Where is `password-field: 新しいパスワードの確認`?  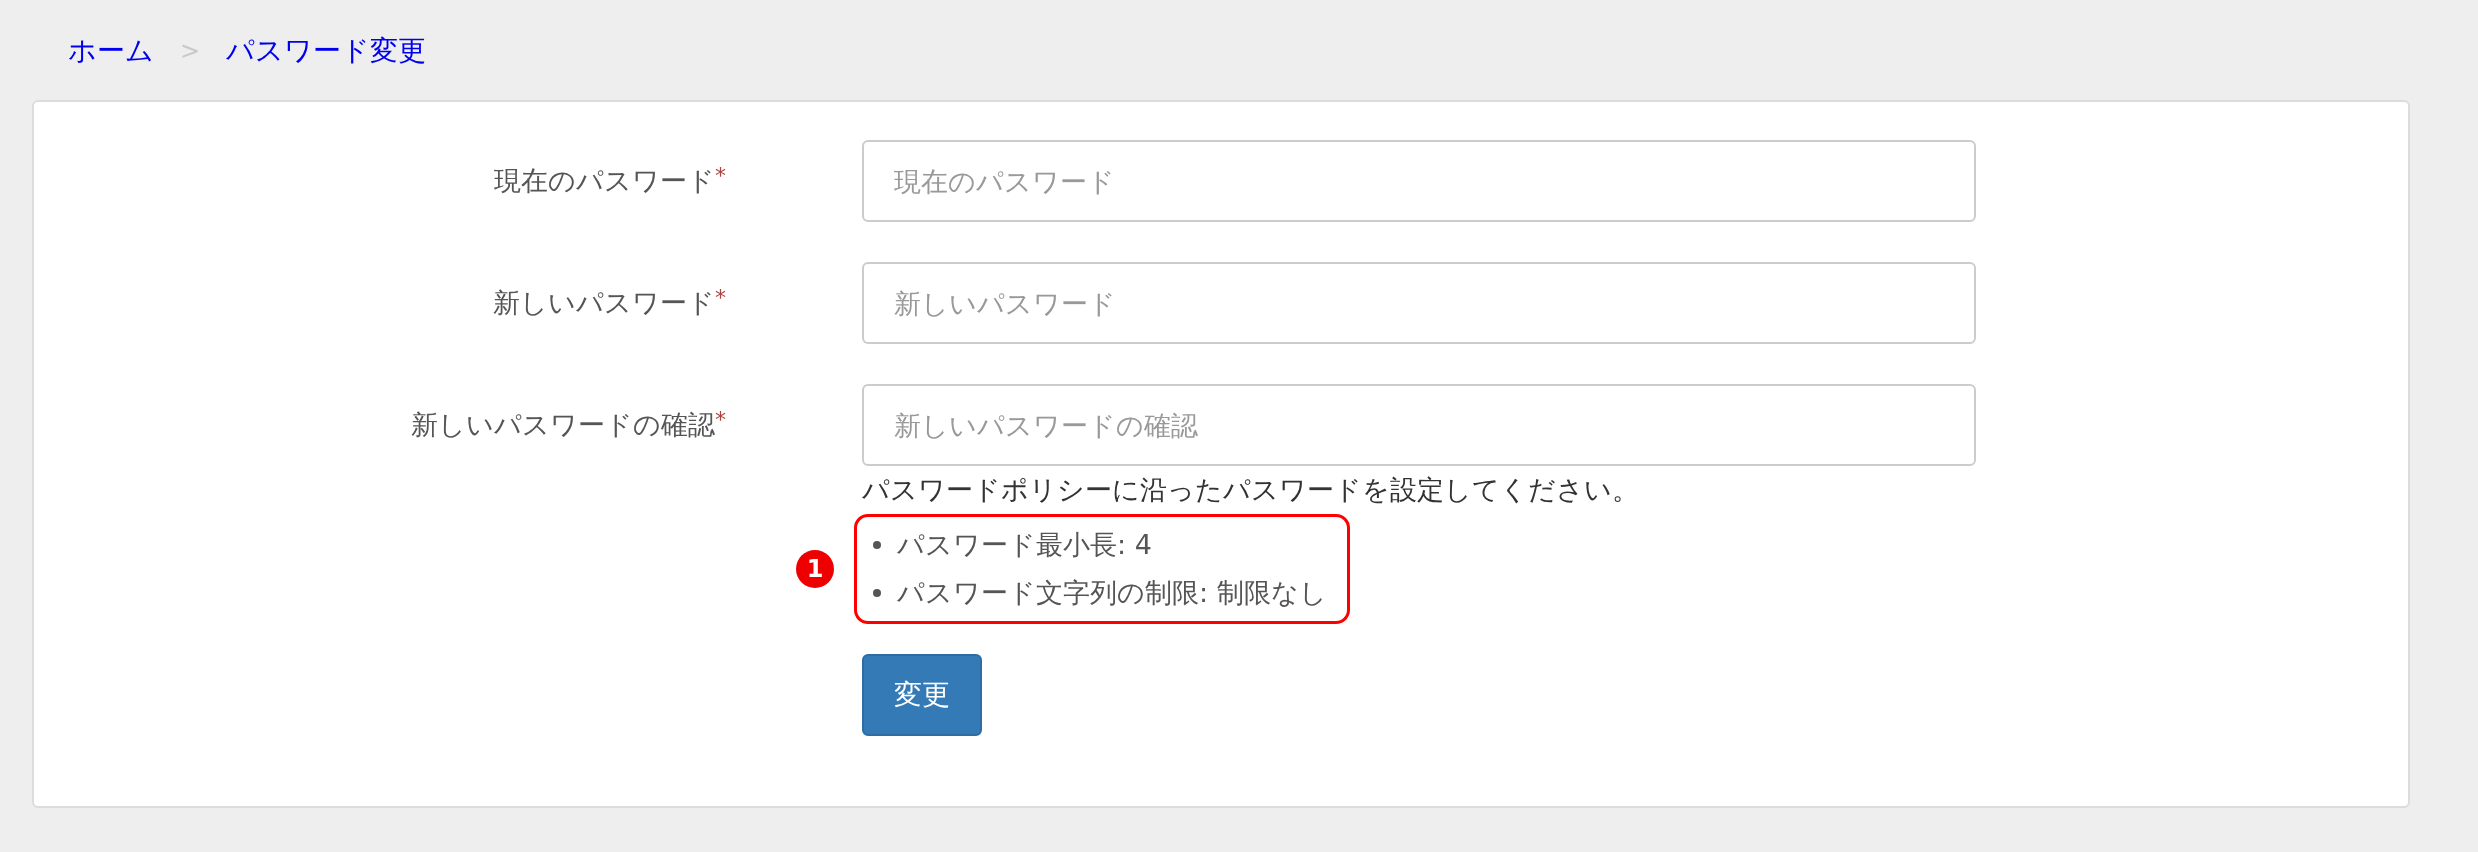
password-field: 新しいパスワードの確認 is located at coordinates (1419, 425).